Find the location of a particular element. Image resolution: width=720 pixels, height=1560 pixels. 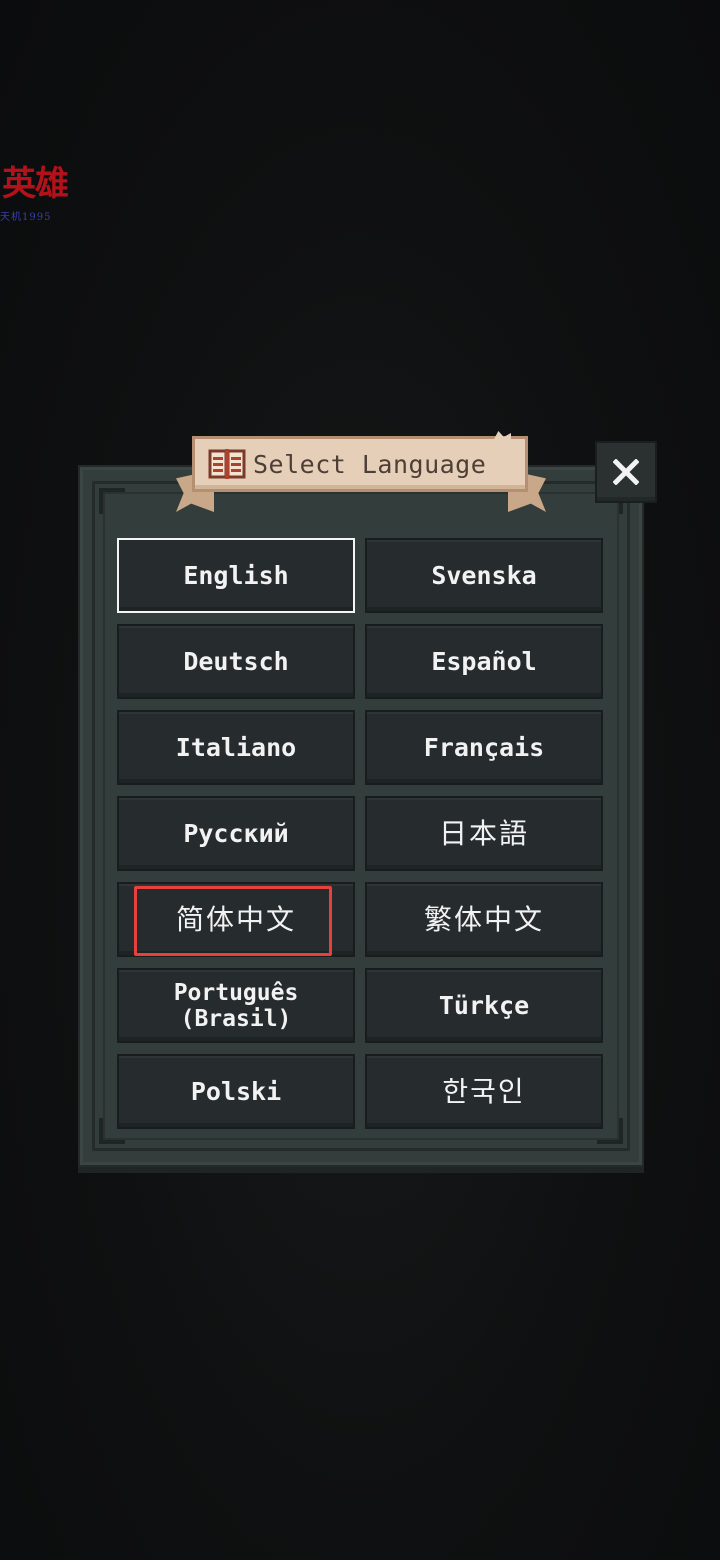

language-option-russian: Русский is located at coordinates (236, 833).